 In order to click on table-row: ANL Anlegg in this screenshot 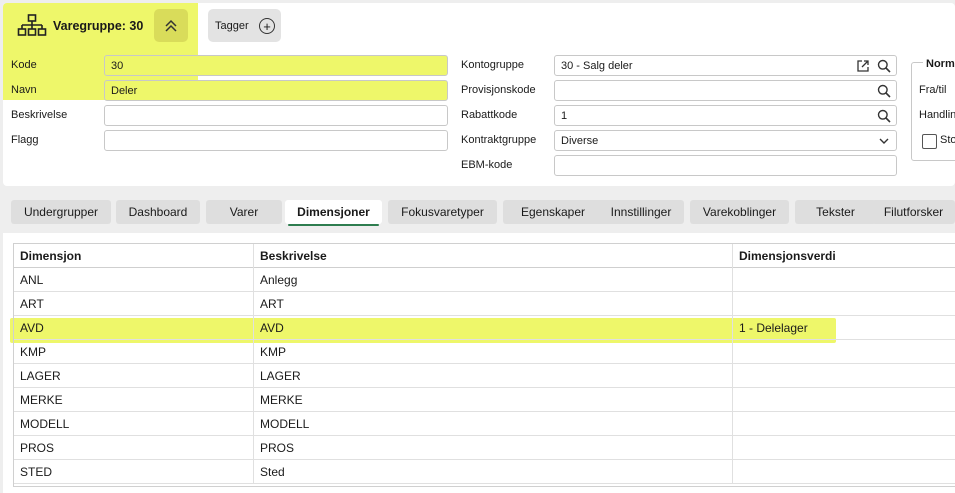, I will do `click(484, 280)`.